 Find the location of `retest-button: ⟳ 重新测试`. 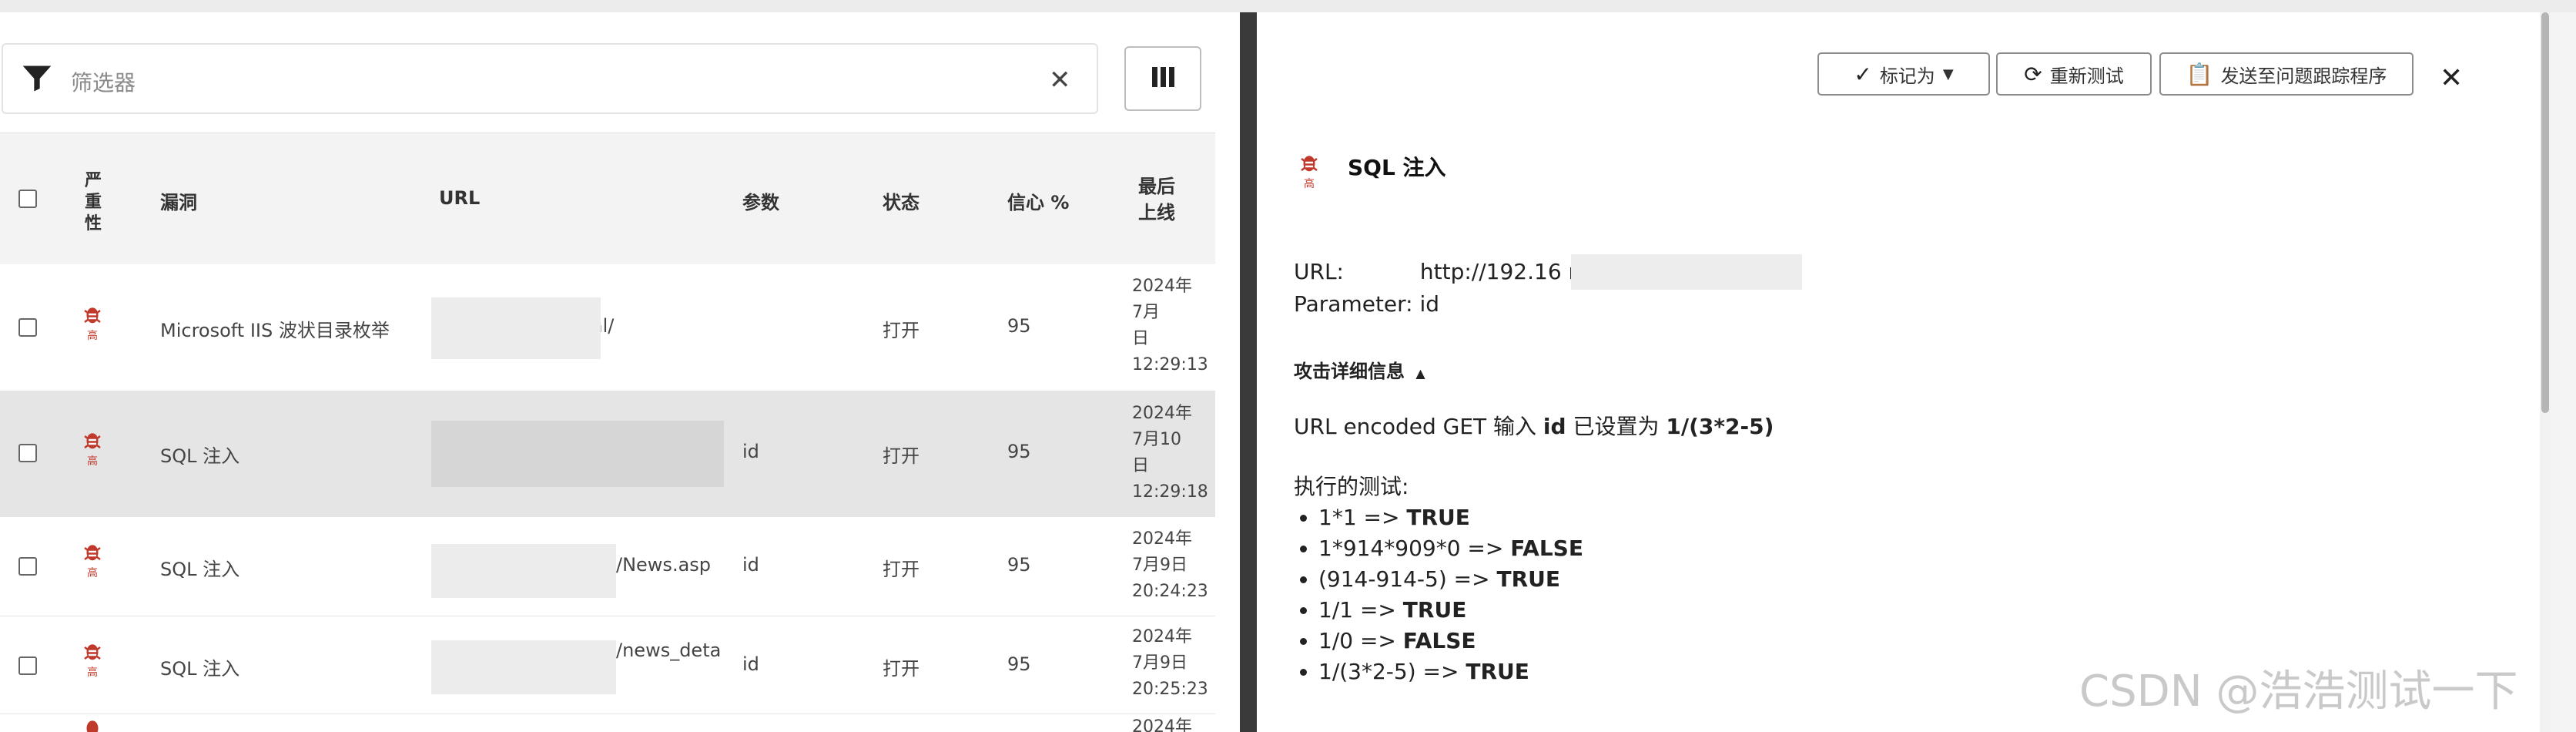

retest-button: ⟳ 重新测试 is located at coordinates (2074, 74).